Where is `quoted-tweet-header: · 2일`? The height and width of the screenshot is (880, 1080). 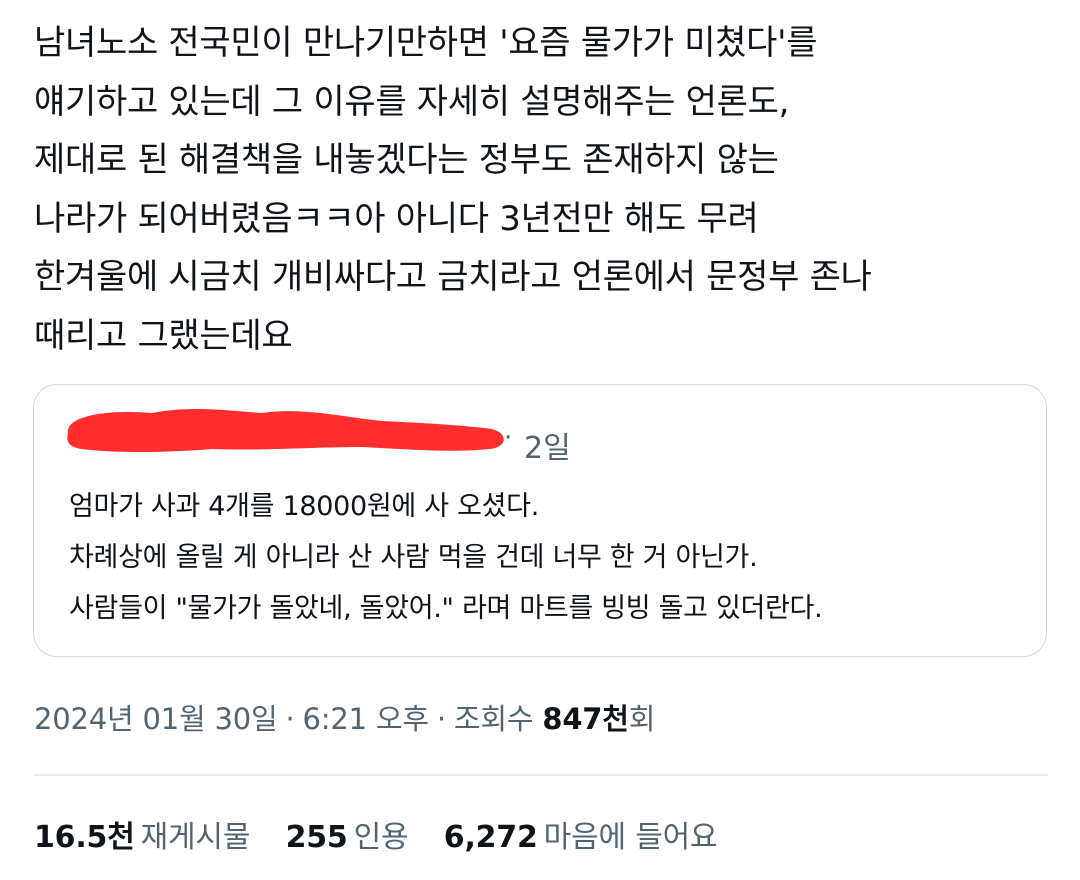 quoted-tweet-header: · 2일 is located at coordinates (412, 434).